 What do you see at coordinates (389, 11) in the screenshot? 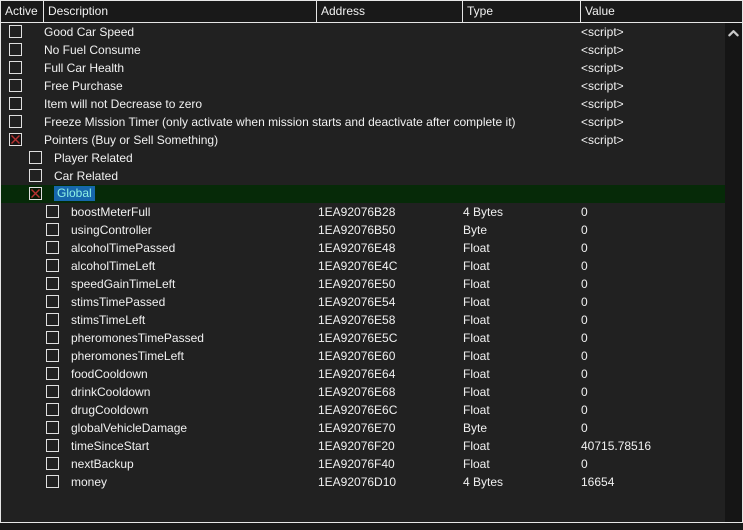
I see `column-header-address: Address` at bounding box center [389, 11].